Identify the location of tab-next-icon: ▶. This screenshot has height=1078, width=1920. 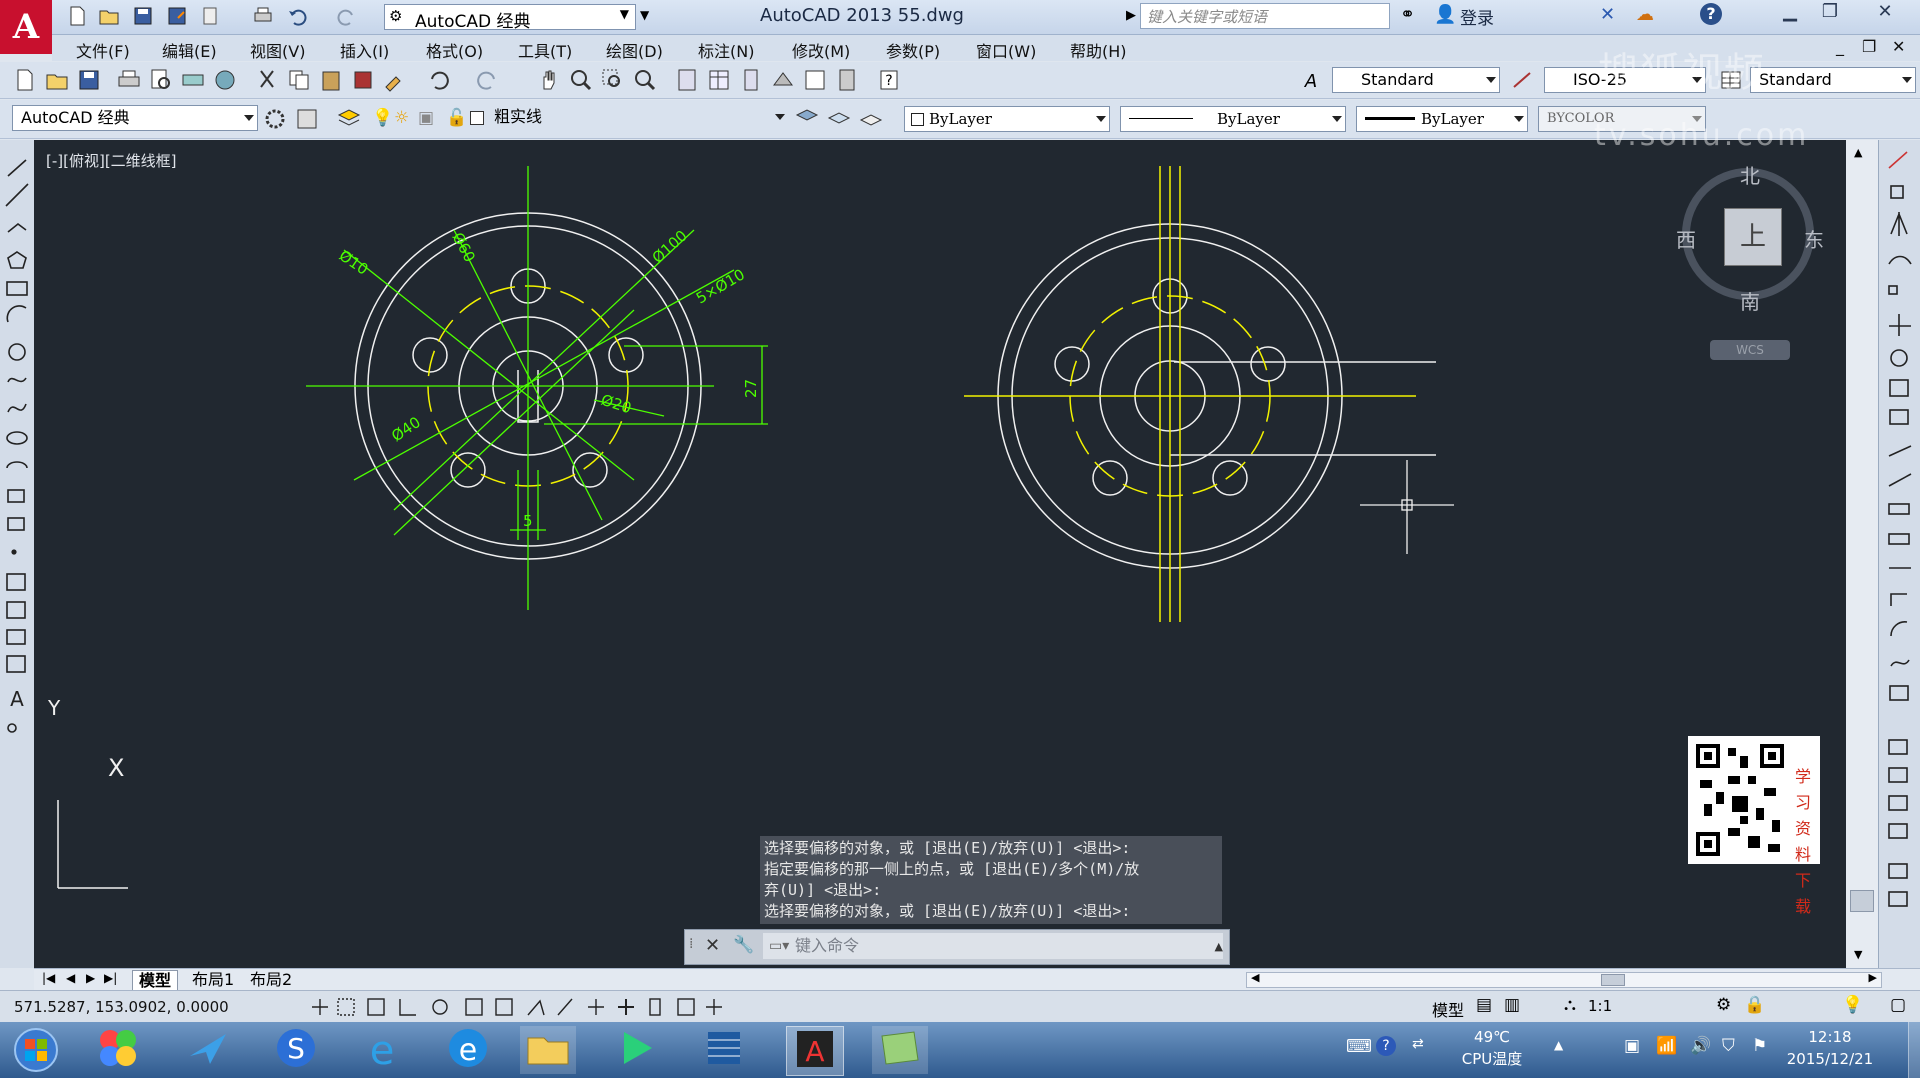
(90, 978).